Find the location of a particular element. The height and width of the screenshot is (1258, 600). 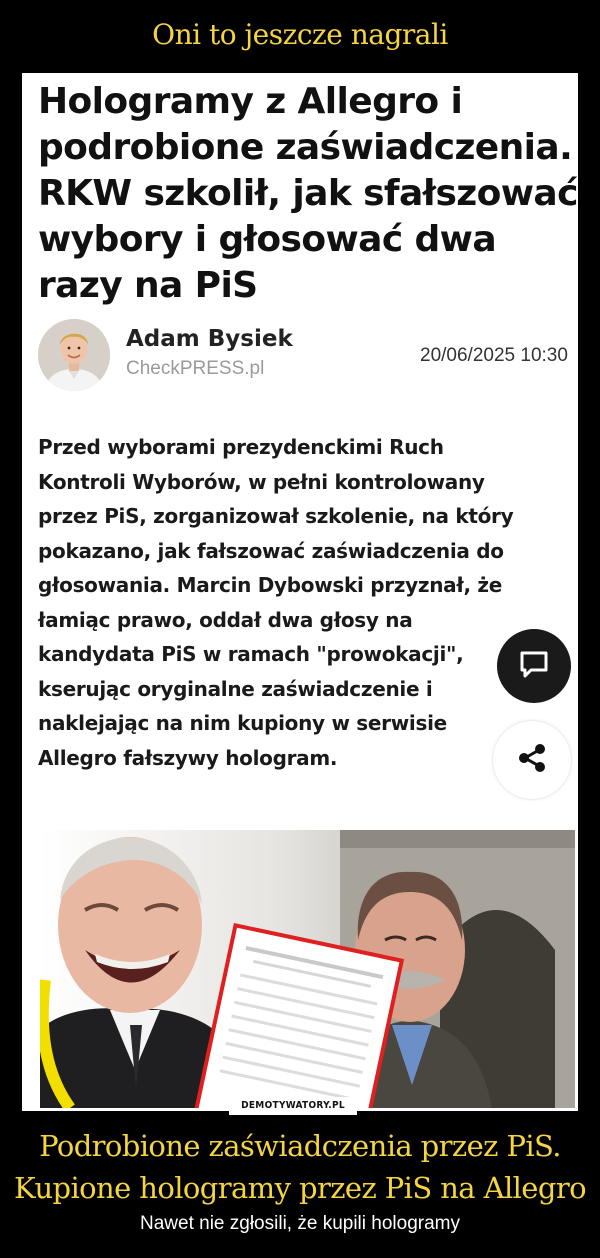

publish-date: 20/06/2025 10:30 is located at coordinates (494, 355).